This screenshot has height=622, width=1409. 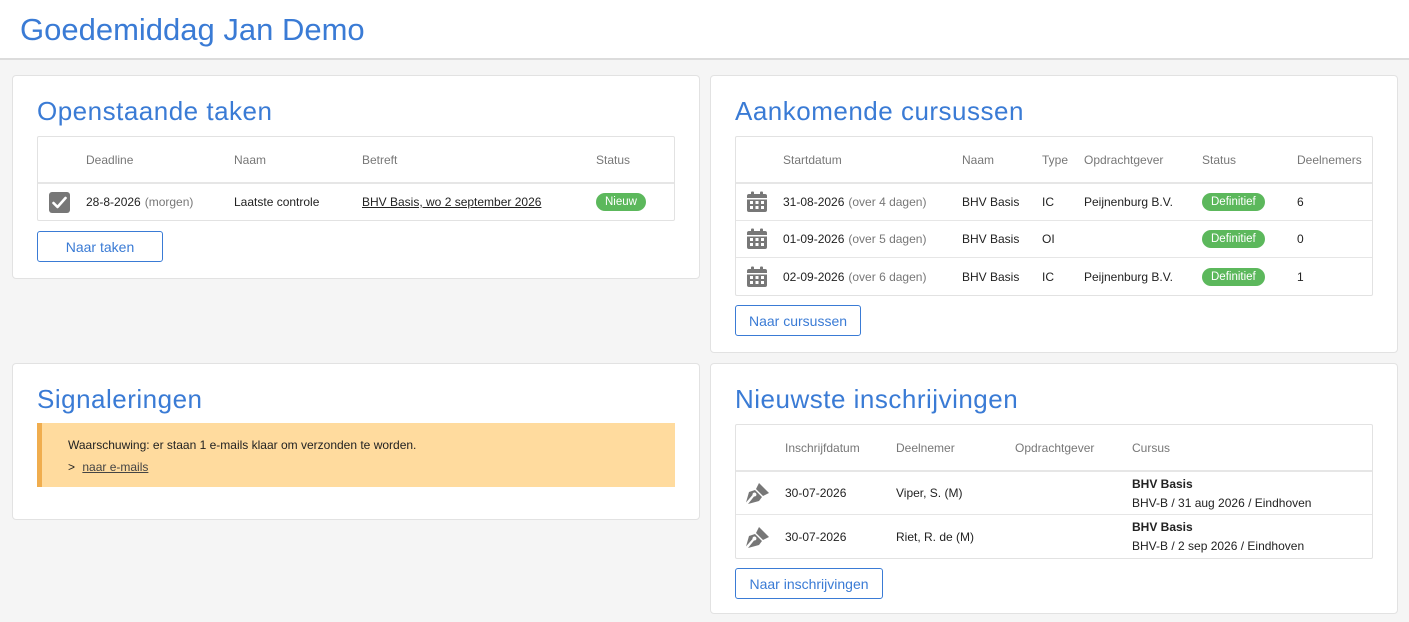 What do you see at coordinates (814, 239) in the screenshot?
I see `course-date: 01-09-2026` at bounding box center [814, 239].